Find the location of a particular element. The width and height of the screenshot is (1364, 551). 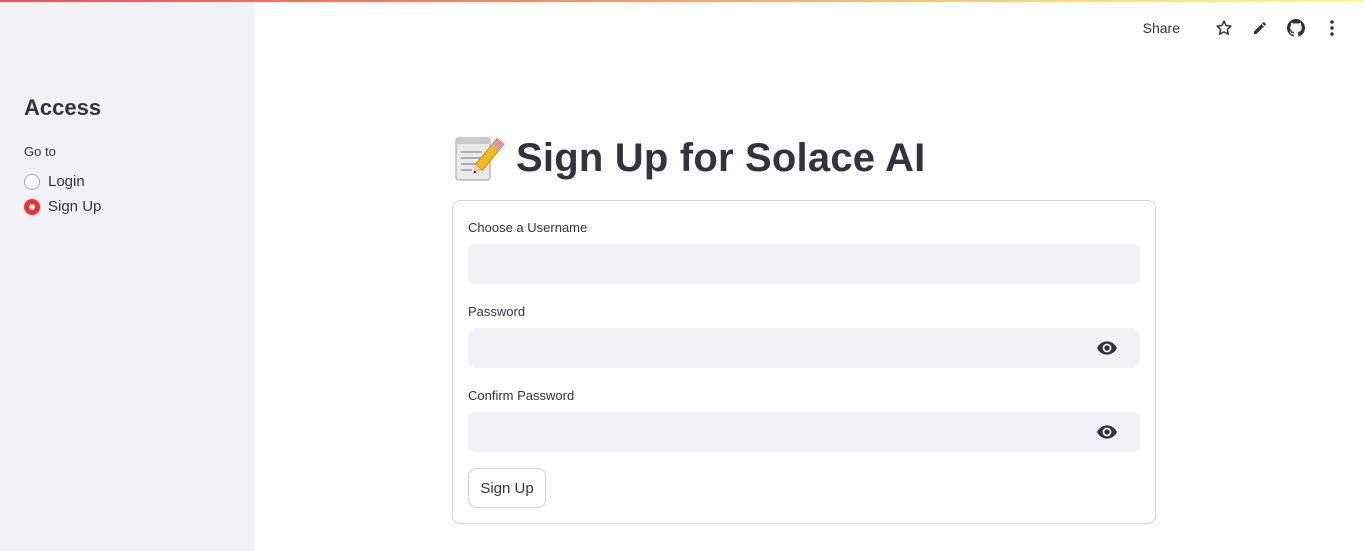

password-label: Password is located at coordinates (497, 311).